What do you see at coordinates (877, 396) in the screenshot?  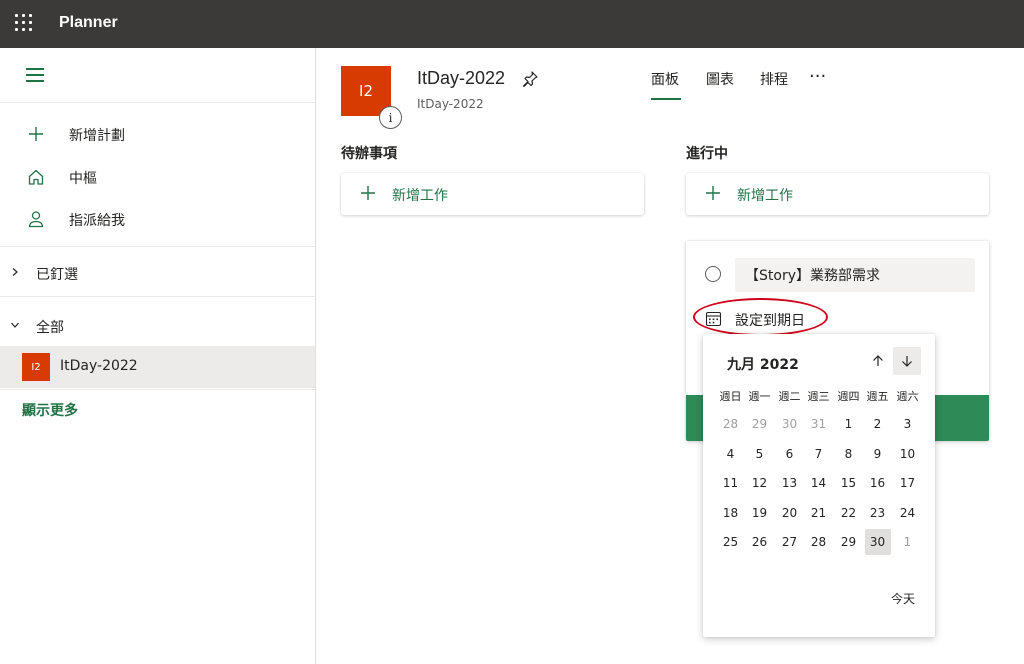 I see `weekday-label: 週五` at bounding box center [877, 396].